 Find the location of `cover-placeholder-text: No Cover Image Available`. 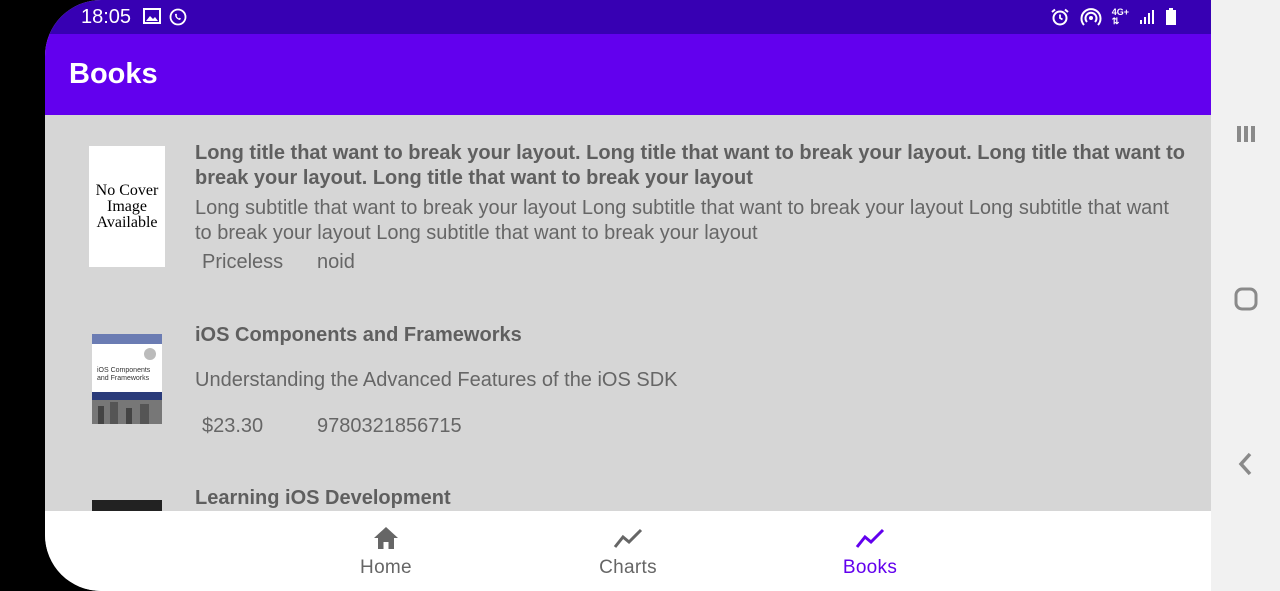

cover-placeholder-text: No Cover Image Available is located at coordinates (127, 206).